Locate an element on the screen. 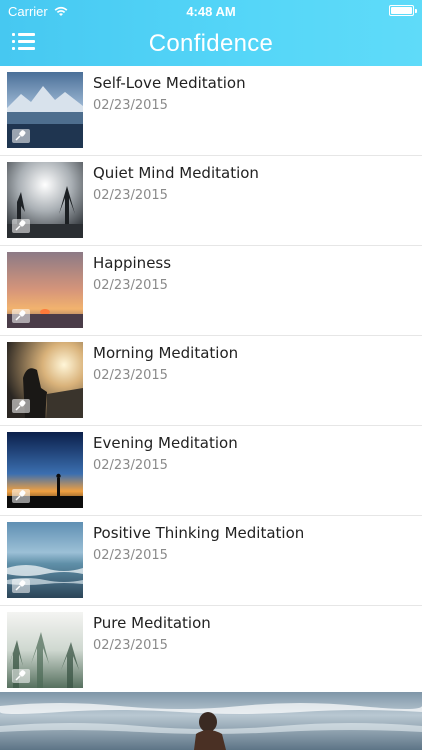 The image size is (422, 750). item-title: Happiness is located at coordinates (132, 263).